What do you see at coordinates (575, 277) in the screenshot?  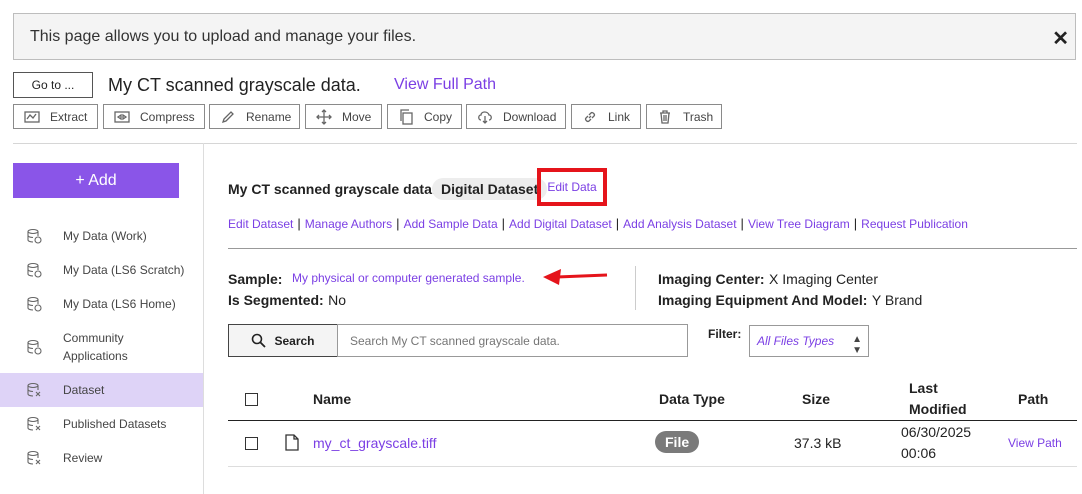 I see `red-arrow-annotation` at bounding box center [575, 277].